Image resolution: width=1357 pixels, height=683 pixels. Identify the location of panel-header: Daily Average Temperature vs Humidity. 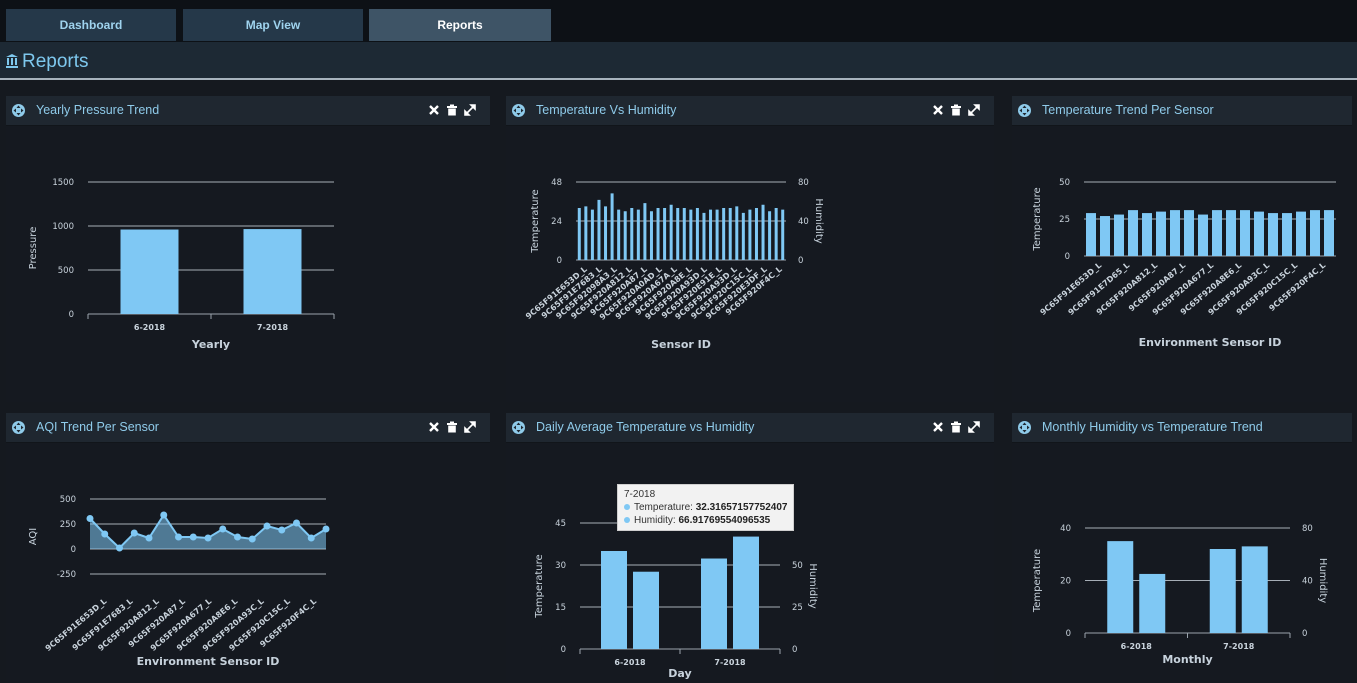
(750, 428).